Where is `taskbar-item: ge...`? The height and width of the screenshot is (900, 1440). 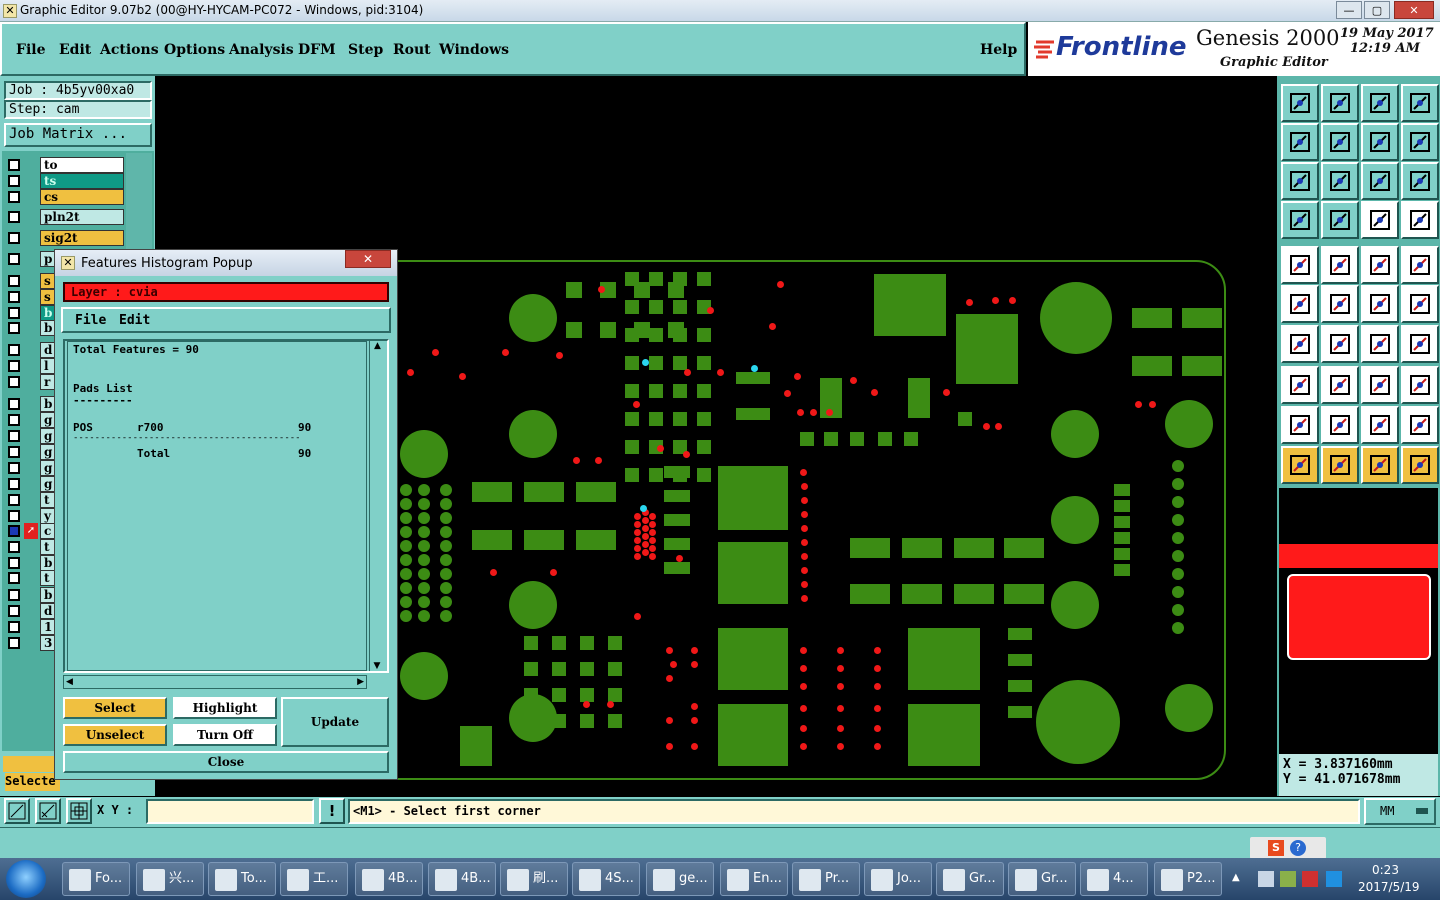
taskbar-item: ge... is located at coordinates (680, 879).